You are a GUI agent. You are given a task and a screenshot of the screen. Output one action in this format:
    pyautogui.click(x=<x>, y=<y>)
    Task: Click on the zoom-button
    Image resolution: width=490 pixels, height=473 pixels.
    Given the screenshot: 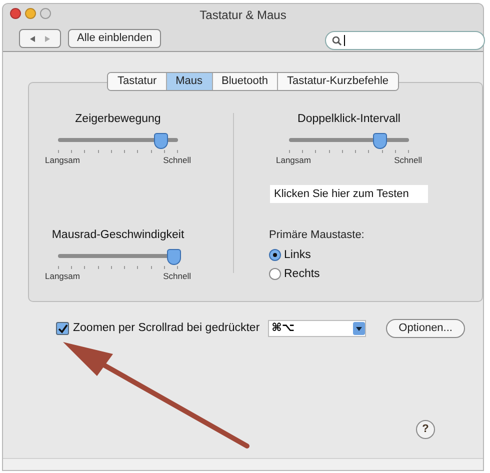 What is the action you would take?
    pyautogui.click(x=45, y=13)
    